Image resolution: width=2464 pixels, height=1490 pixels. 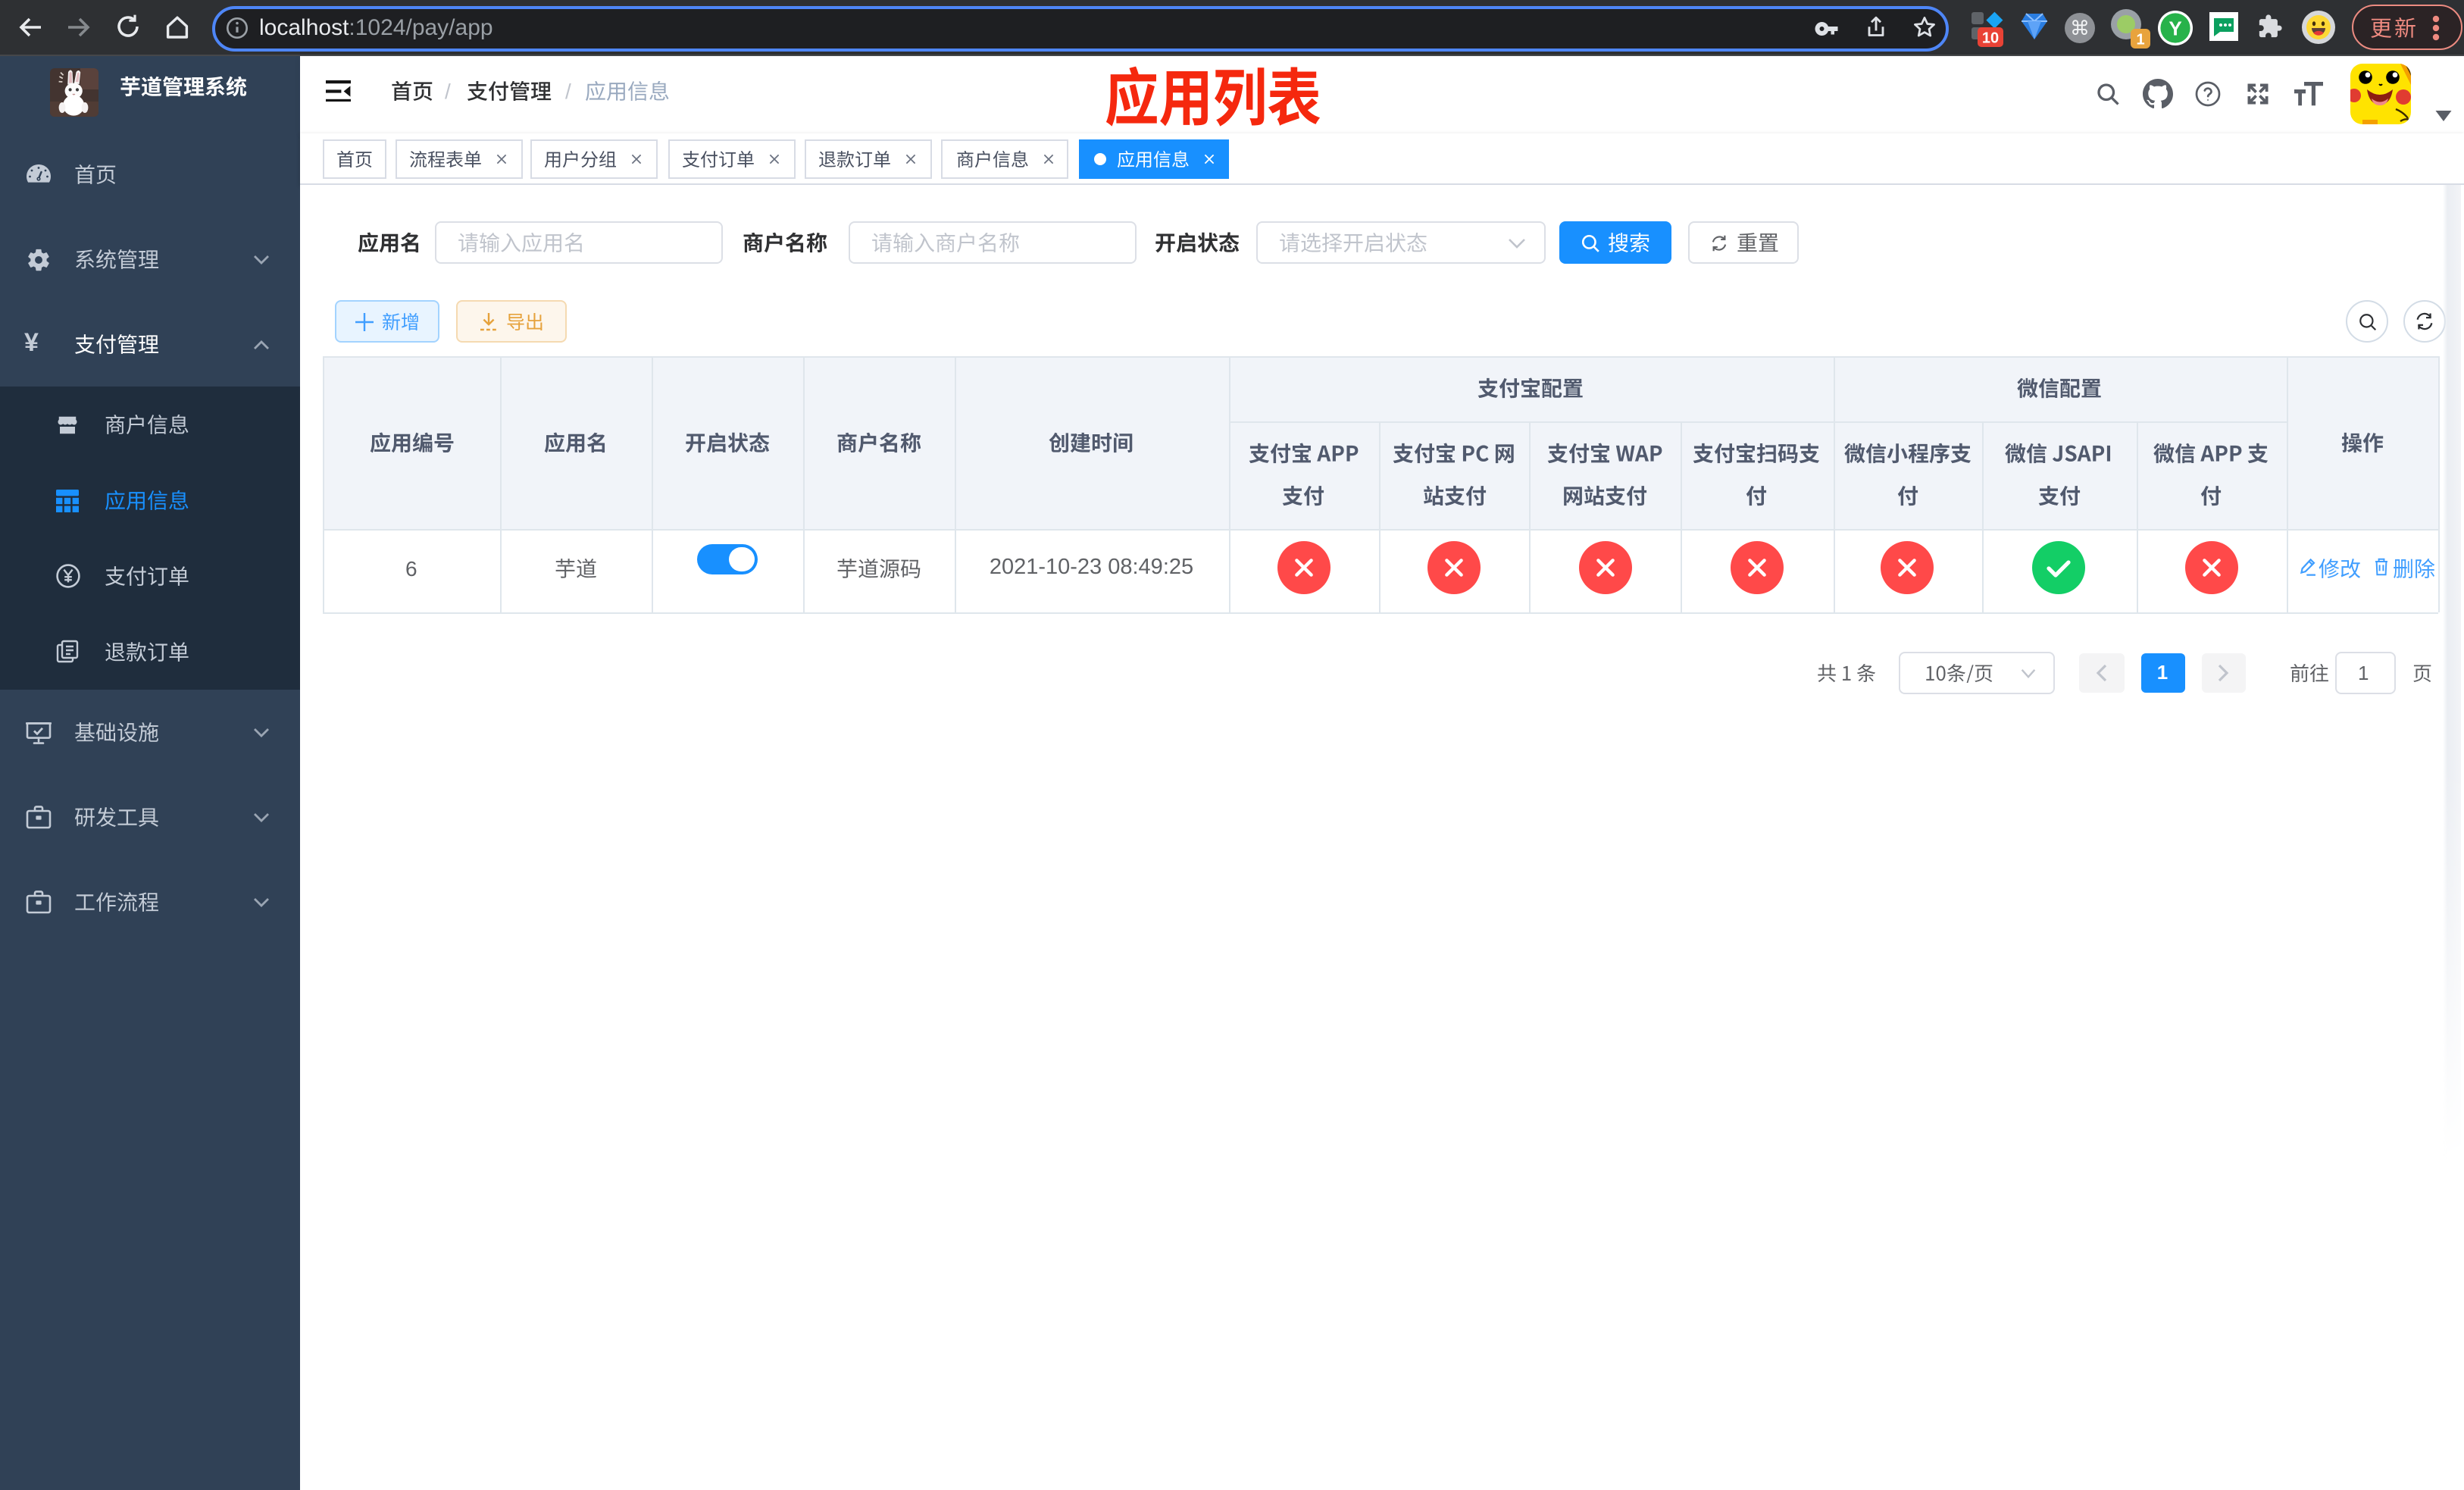 What do you see at coordinates (2175, 28) in the screenshot?
I see `svg-text: Y` at bounding box center [2175, 28].